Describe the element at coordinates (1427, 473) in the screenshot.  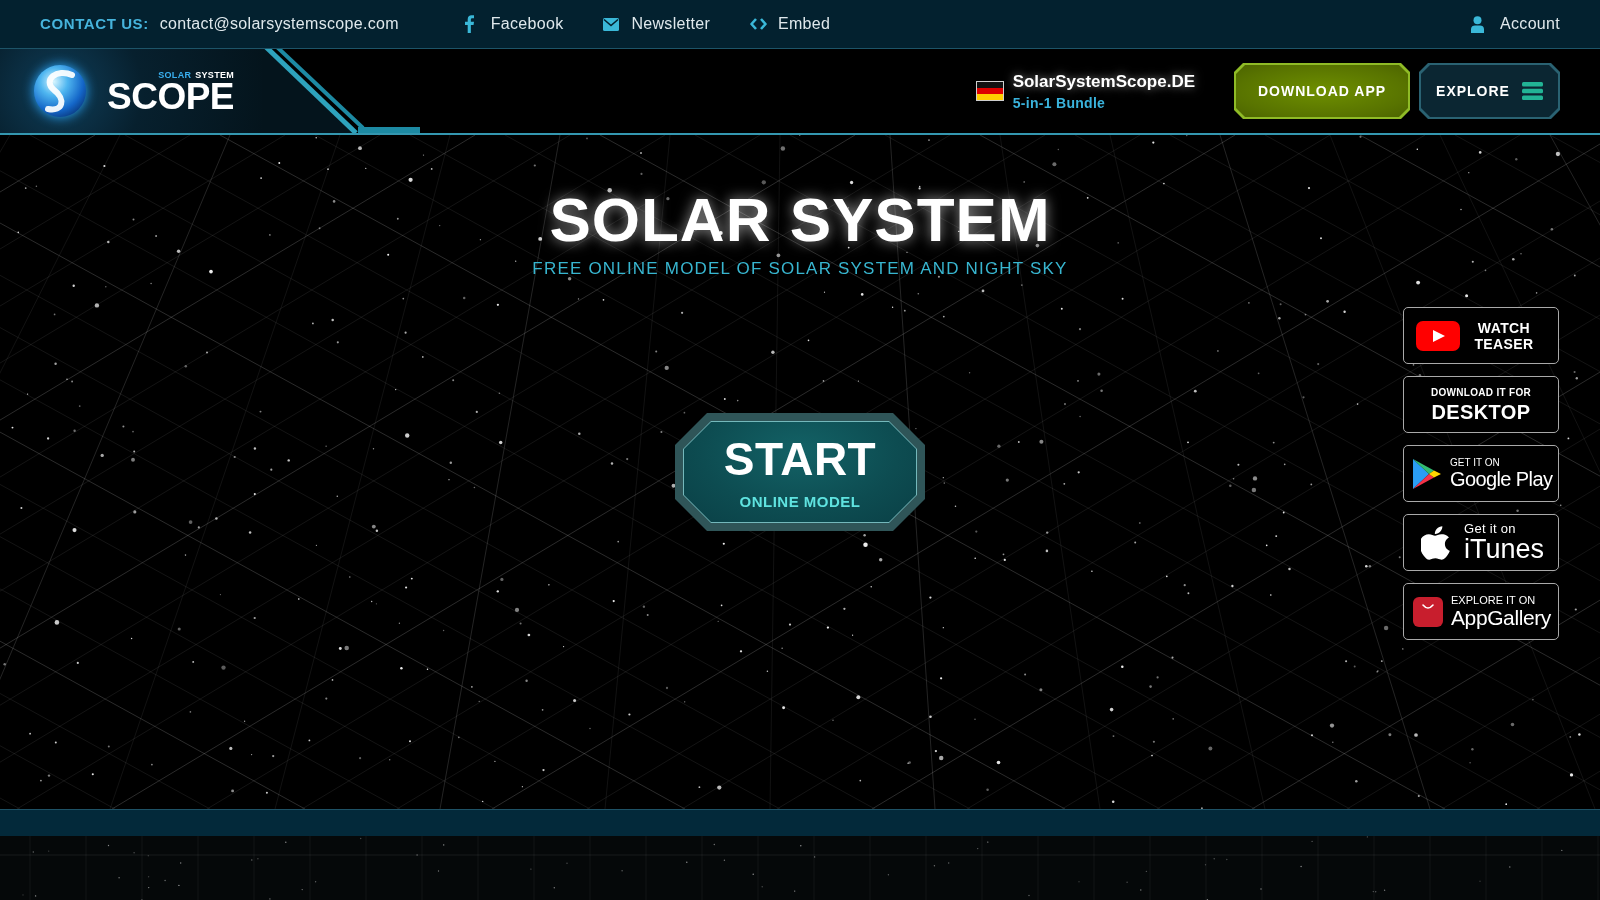
I see `play-triangle-icon` at that location.